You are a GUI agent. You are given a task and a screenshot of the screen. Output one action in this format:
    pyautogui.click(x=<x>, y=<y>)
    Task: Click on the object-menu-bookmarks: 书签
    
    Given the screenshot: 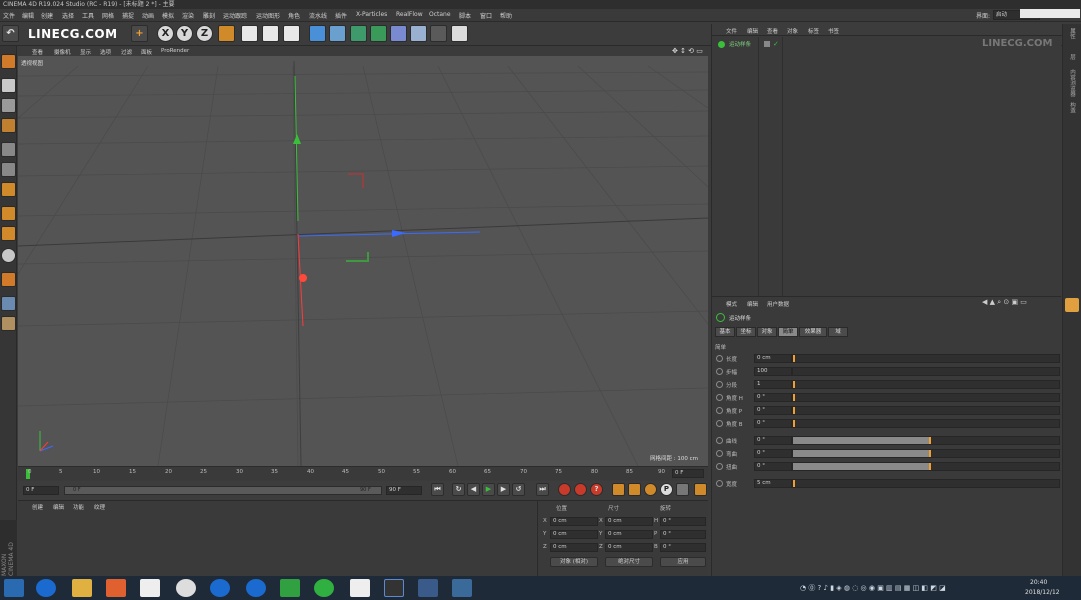 What is the action you would take?
    pyautogui.click(x=833, y=31)
    